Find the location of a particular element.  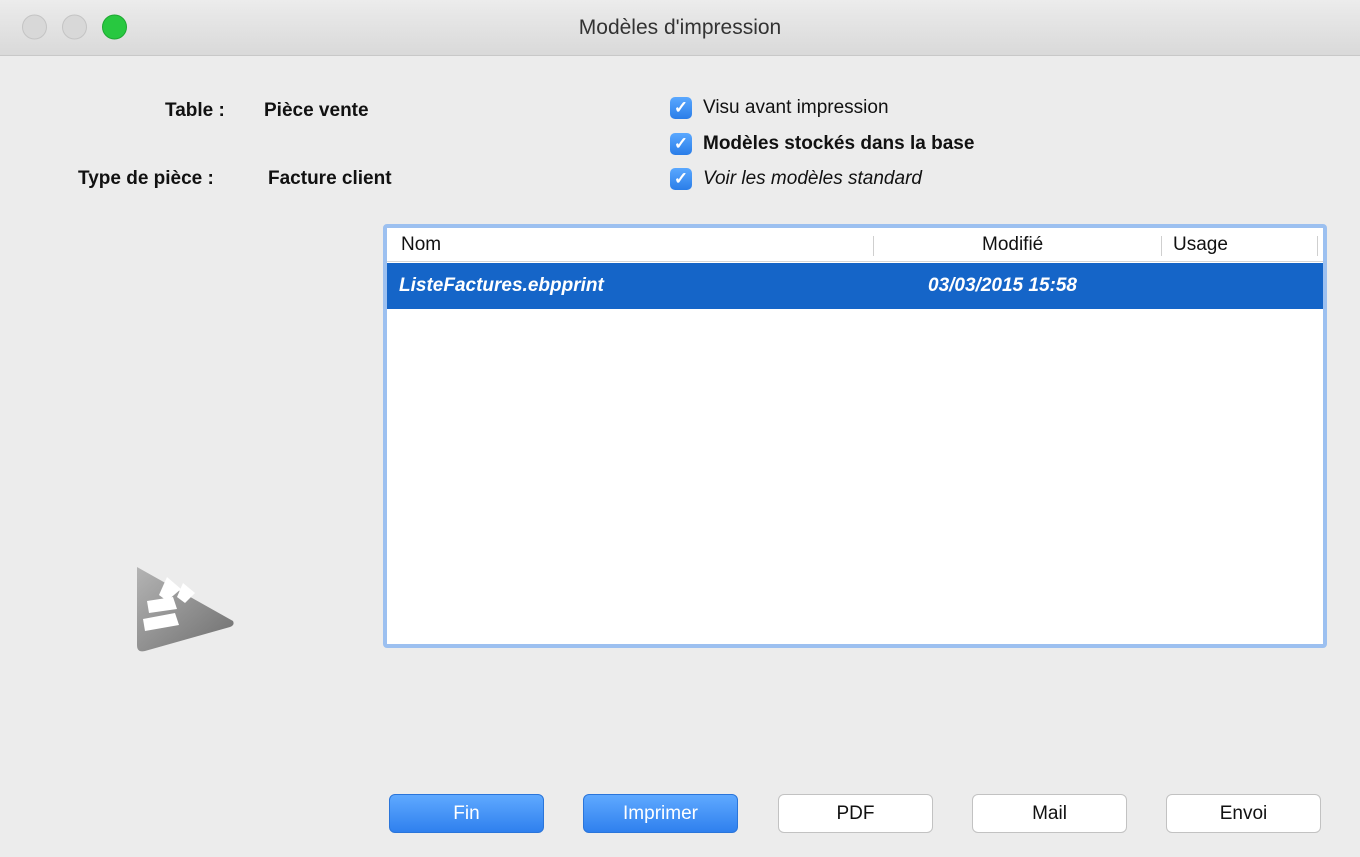

column-header-nom: Nom is located at coordinates (421, 245).